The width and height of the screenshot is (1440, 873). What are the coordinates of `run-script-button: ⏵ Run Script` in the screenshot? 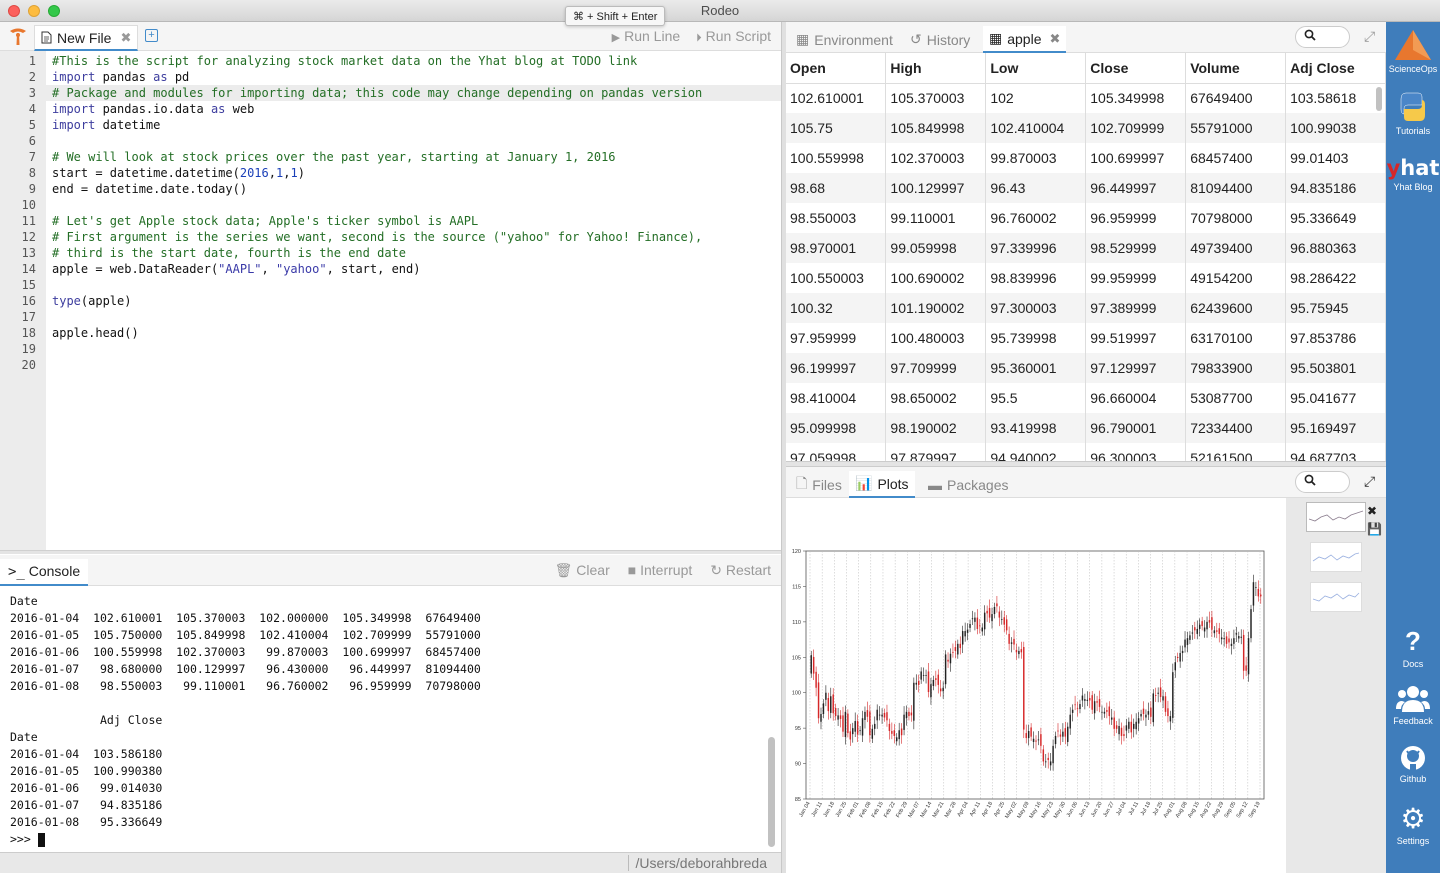 It's located at (733, 36).